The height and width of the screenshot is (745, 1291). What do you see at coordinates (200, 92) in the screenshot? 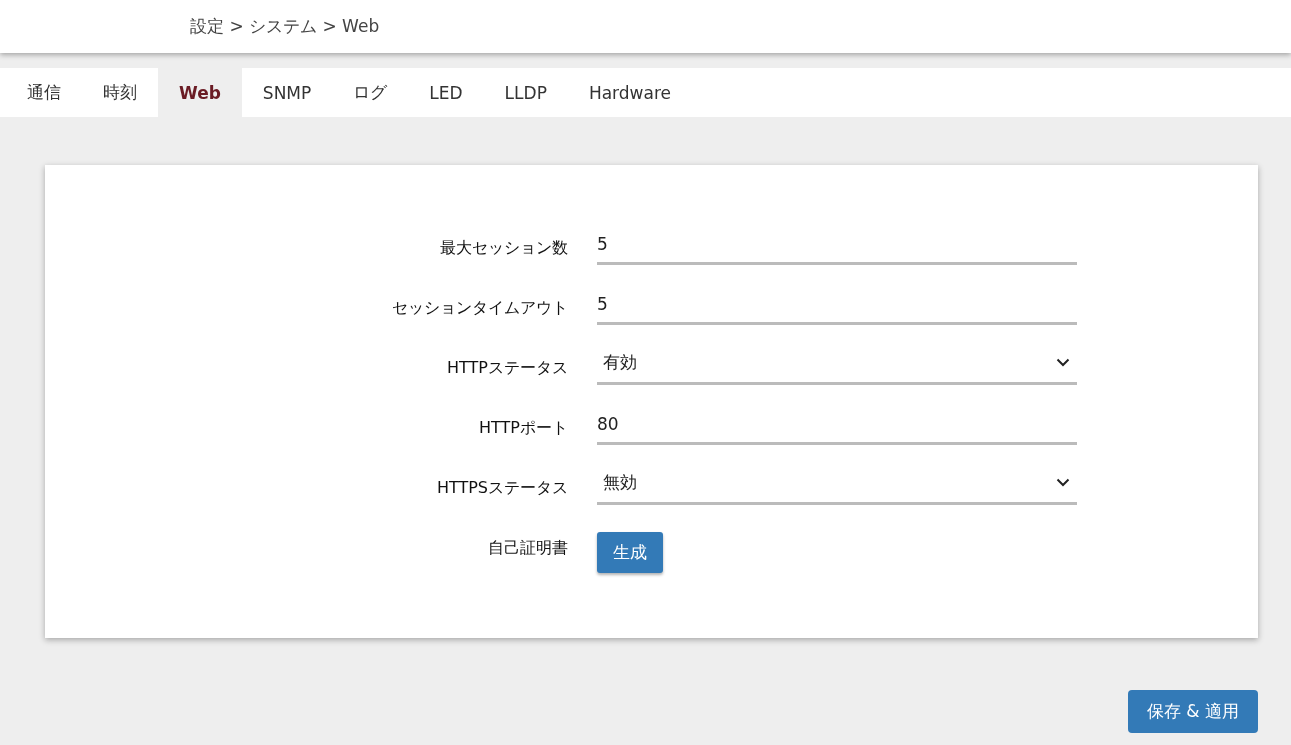
I see `tab: Web` at bounding box center [200, 92].